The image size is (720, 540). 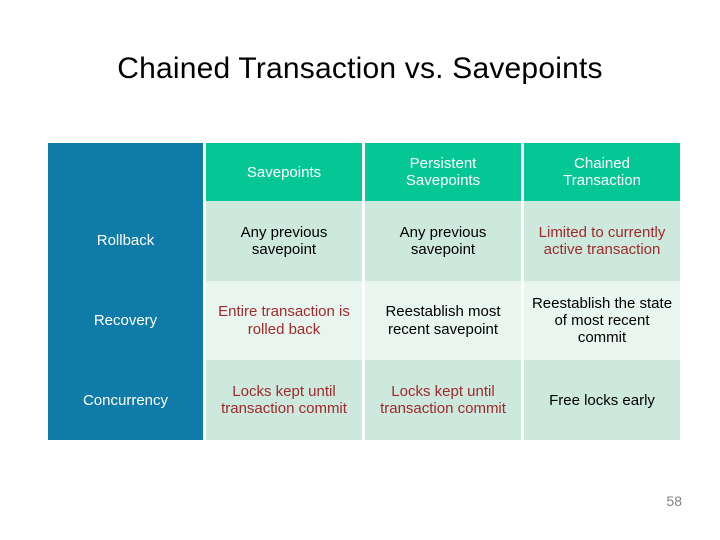 What do you see at coordinates (602, 163) in the screenshot?
I see `header-cell-chained-transaction-line1: Chained` at bounding box center [602, 163].